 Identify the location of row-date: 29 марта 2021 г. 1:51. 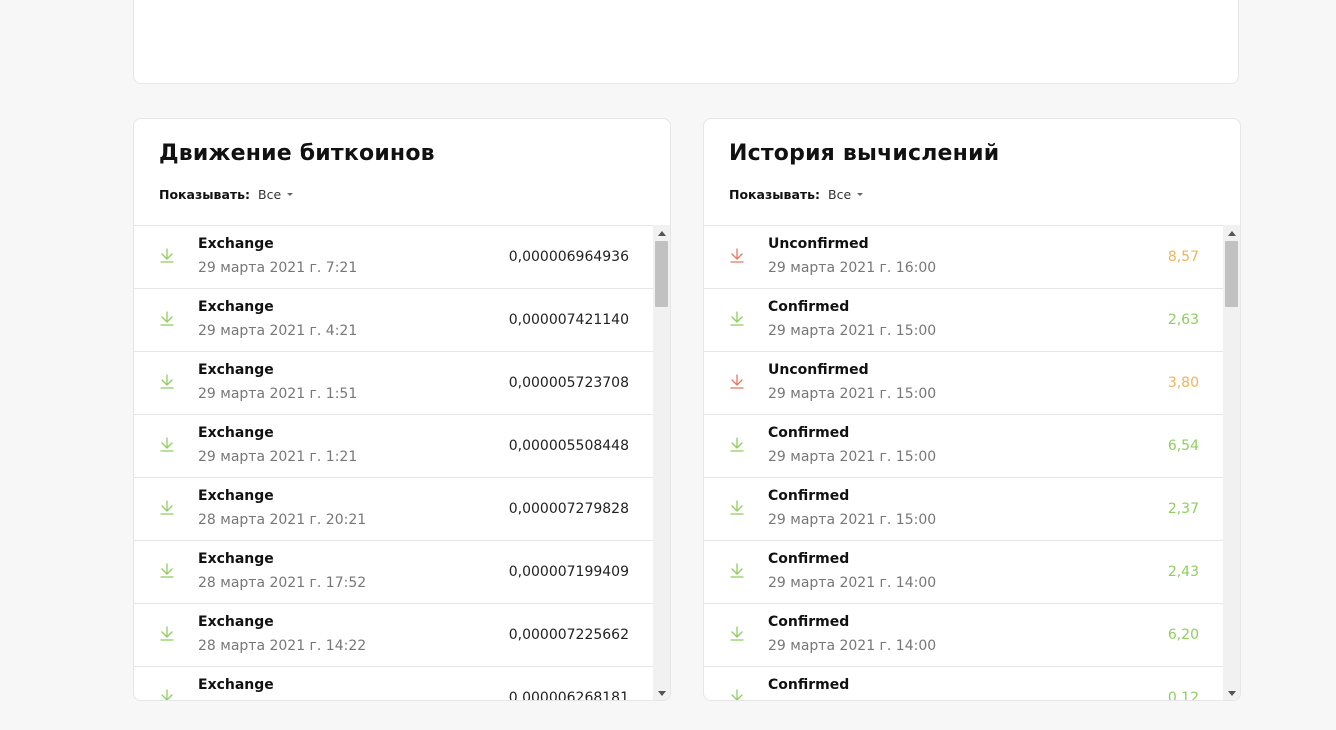
(278, 394).